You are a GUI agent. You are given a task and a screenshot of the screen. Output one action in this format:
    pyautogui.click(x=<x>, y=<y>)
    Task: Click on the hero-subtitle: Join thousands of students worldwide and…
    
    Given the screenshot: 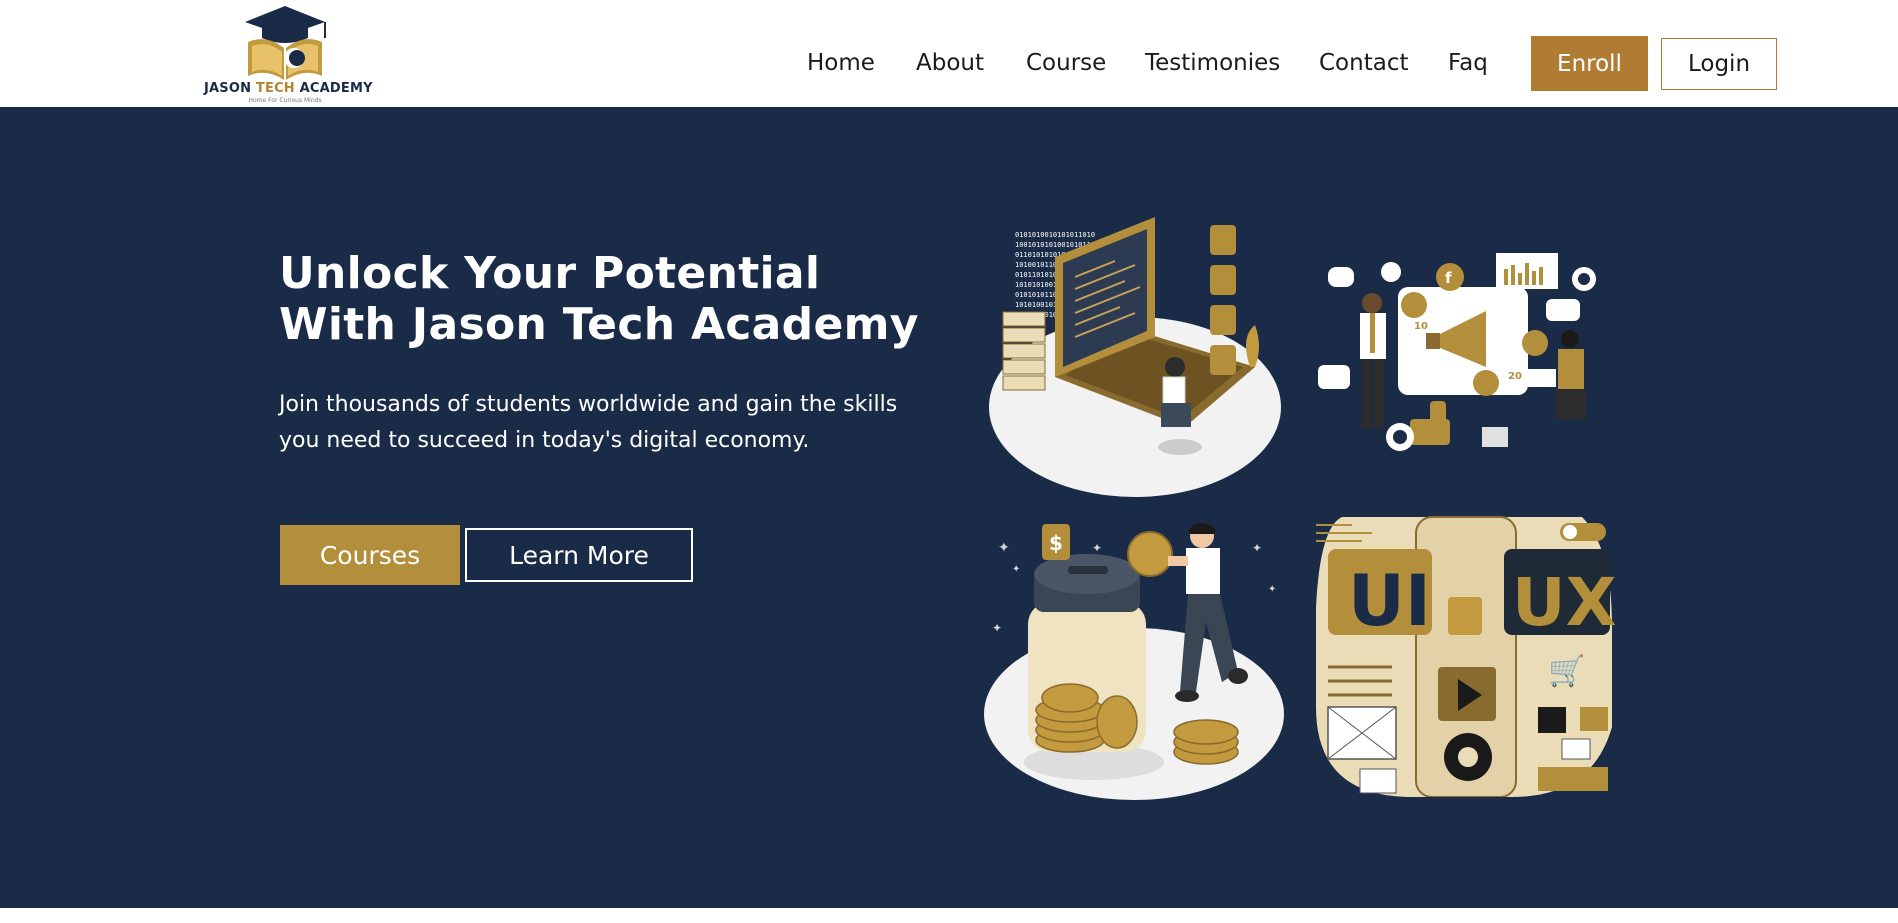 What is the action you would take?
    pyautogui.click(x=588, y=422)
    